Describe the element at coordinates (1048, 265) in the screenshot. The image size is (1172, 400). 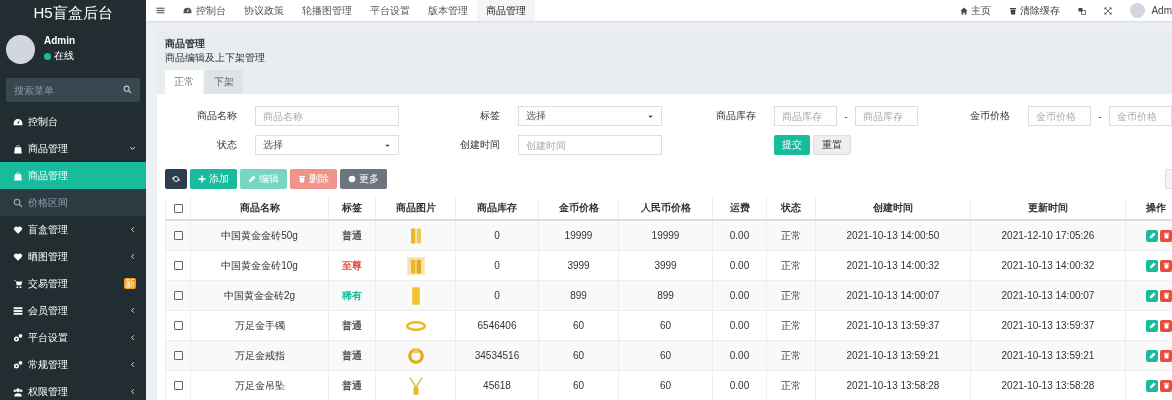
I see `updated-time: 2021-10-13 14:00:32` at that location.